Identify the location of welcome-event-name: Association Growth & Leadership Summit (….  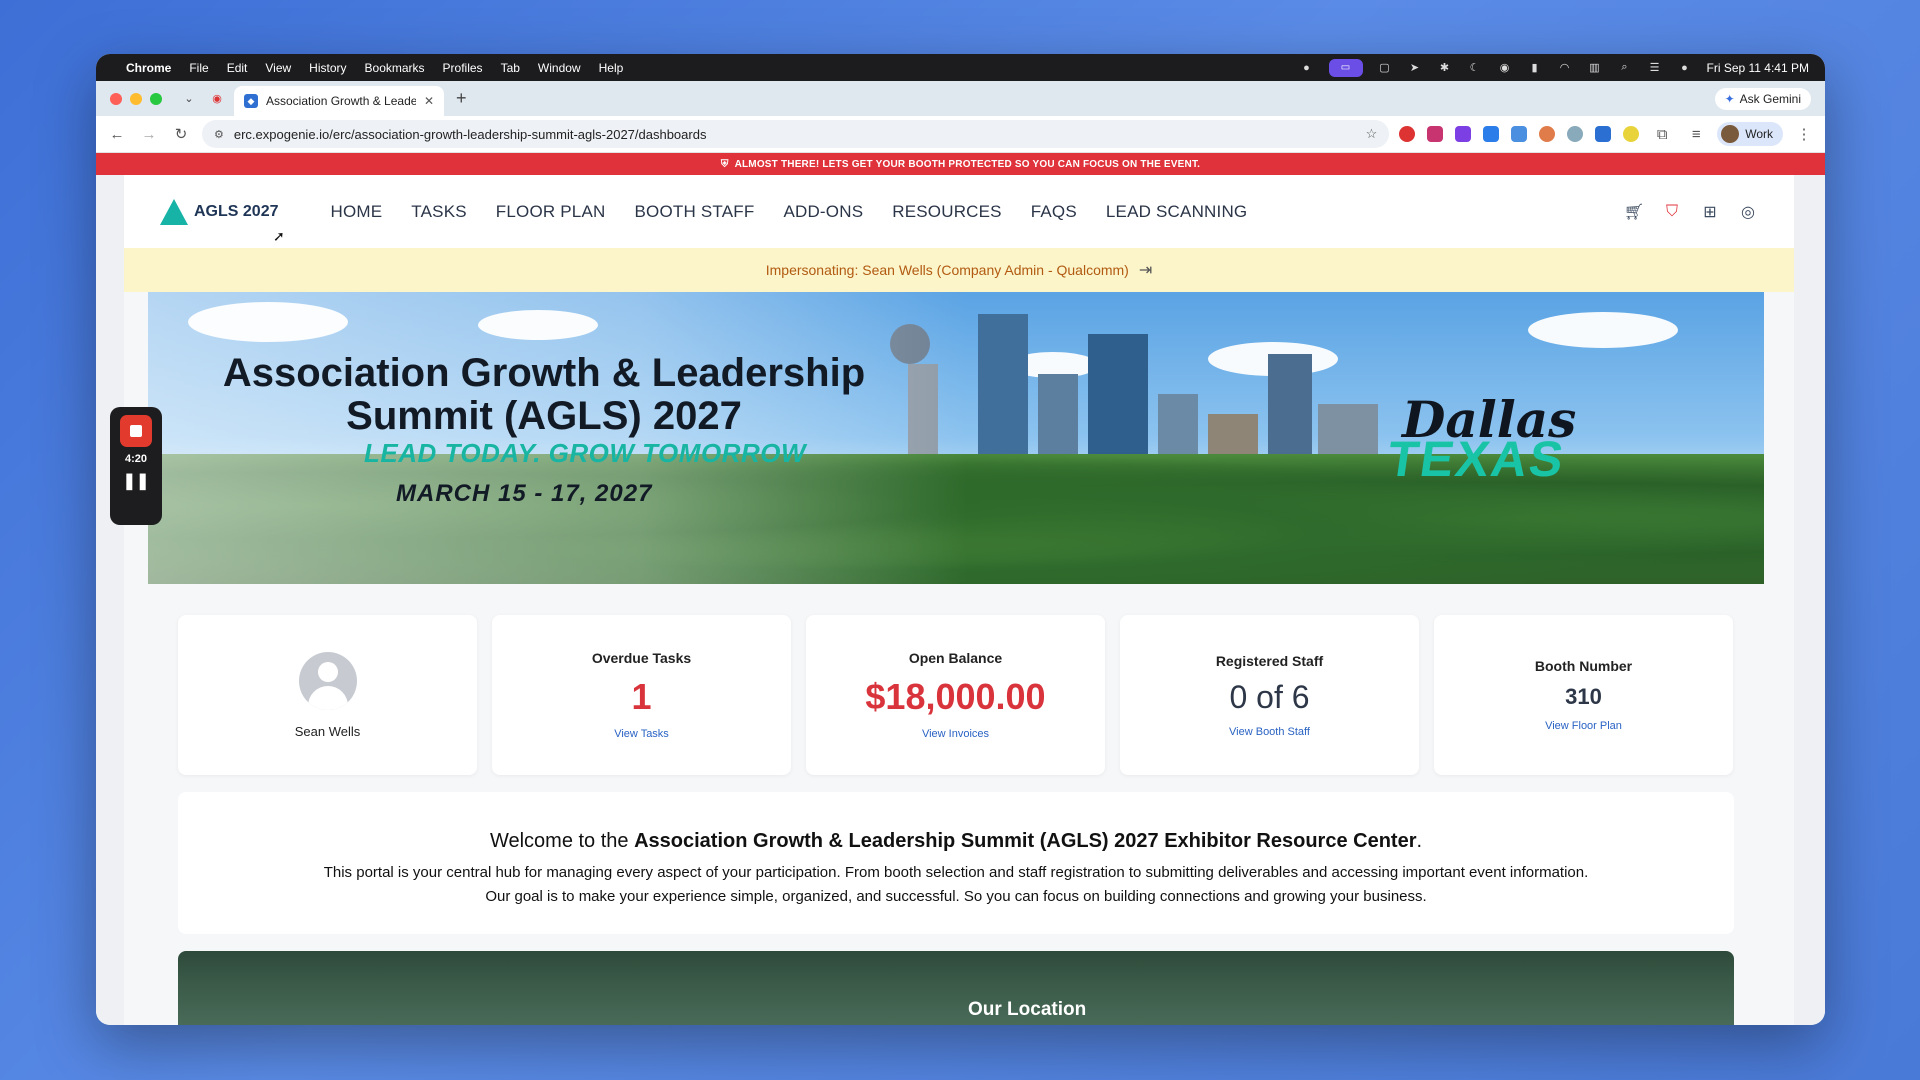
(1025, 841).